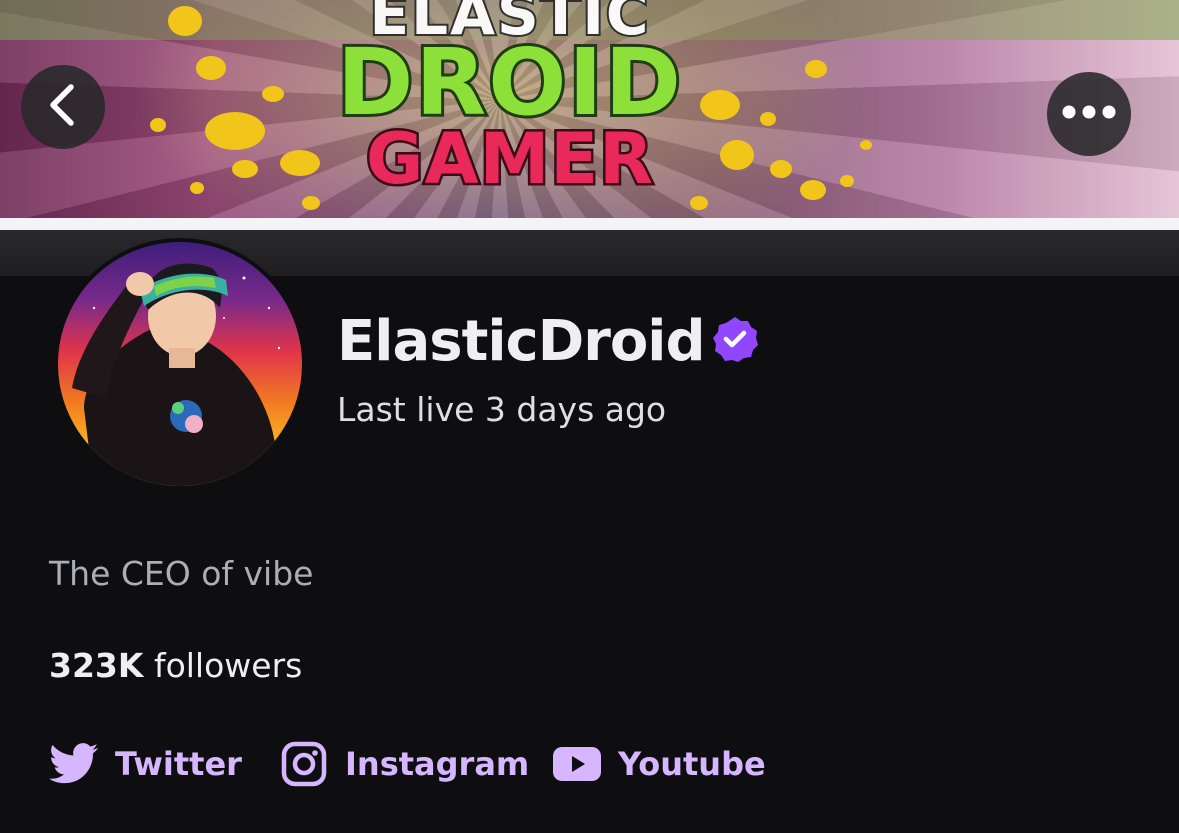  What do you see at coordinates (223, 665) in the screenshot?
I see `followers-label: followers` at bounding box center [223, 665].